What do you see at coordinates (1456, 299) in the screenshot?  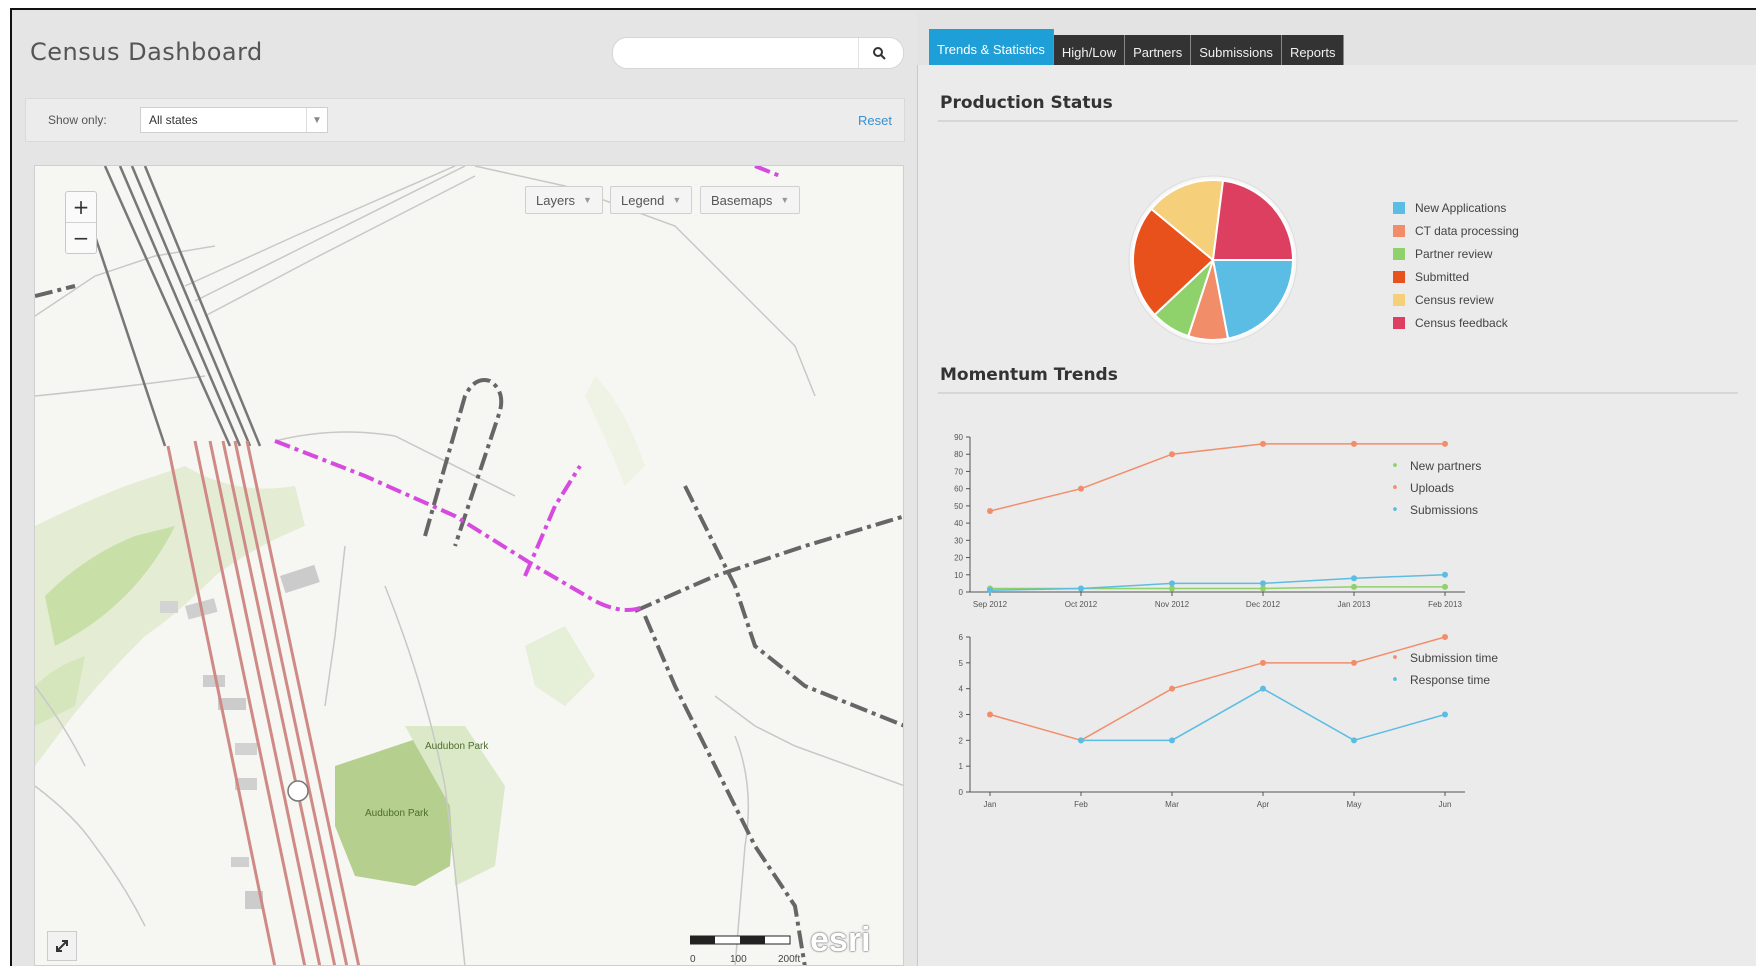 I see `pie-legend-item: Census review` at bounding box center [1456, 299].